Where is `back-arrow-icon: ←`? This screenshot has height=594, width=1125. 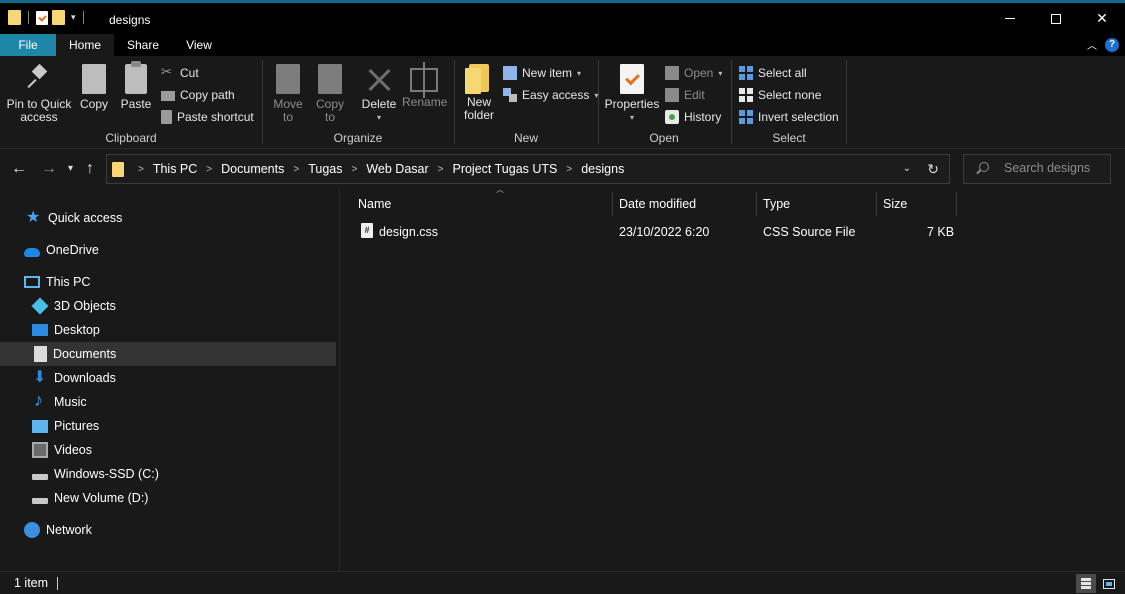
back-arrow-icon: ← is located at coordinates (19, 169).